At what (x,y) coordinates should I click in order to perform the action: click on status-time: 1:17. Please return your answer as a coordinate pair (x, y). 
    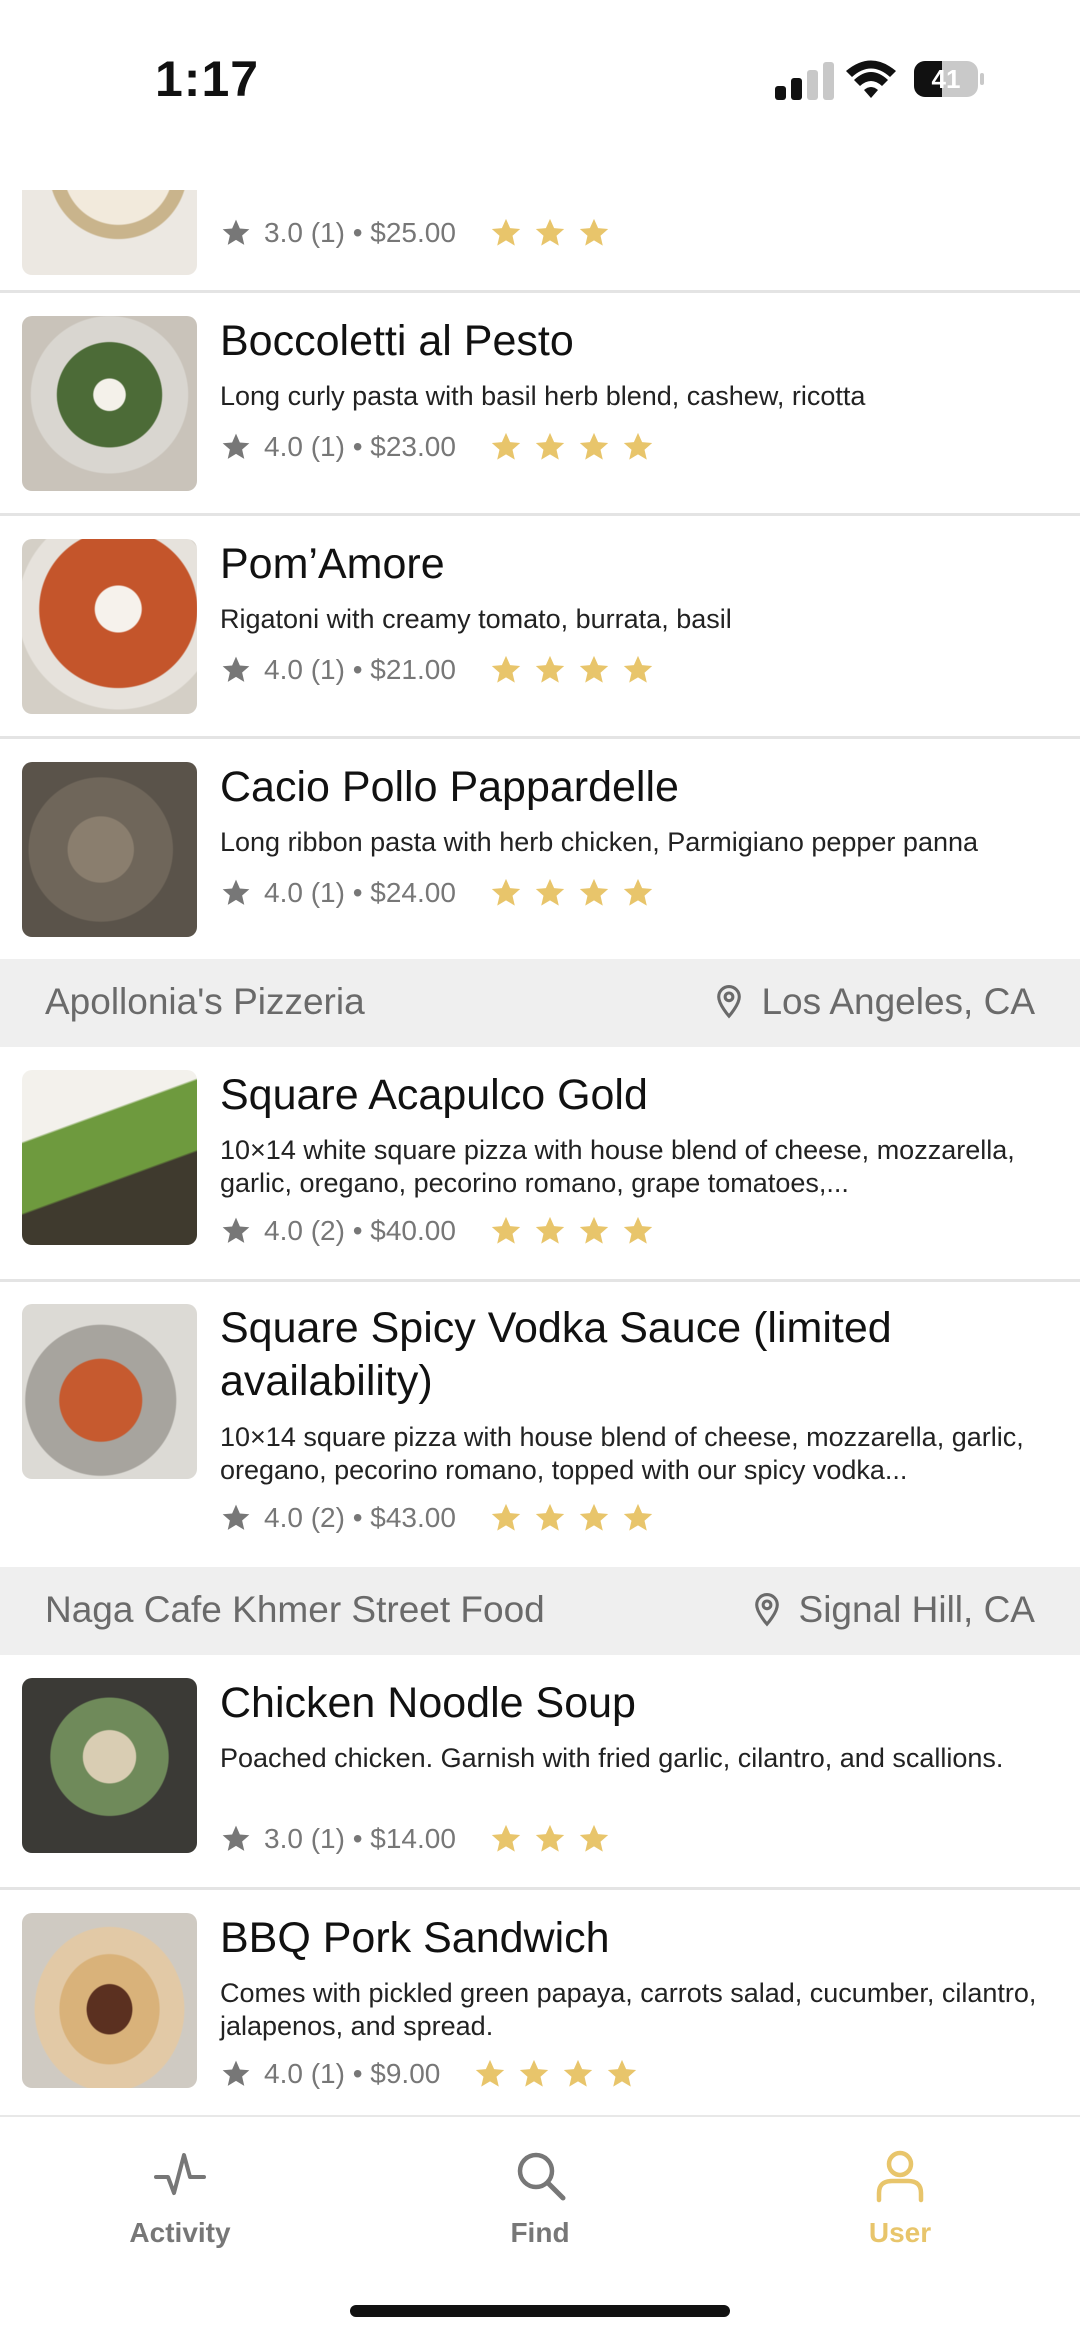
    Looking at the image, I should click on (207, 79).